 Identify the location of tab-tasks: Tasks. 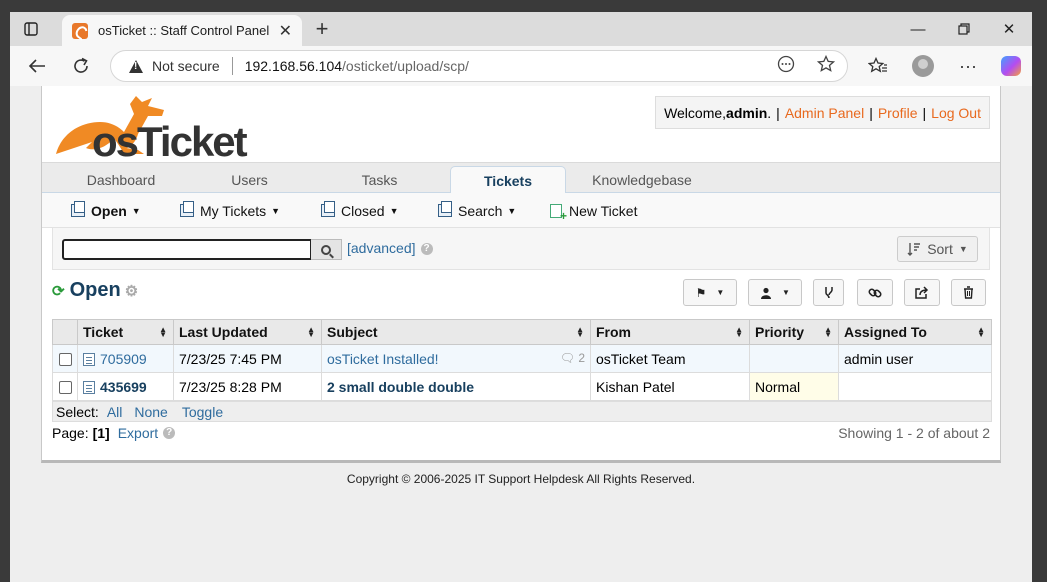
(379, 180).